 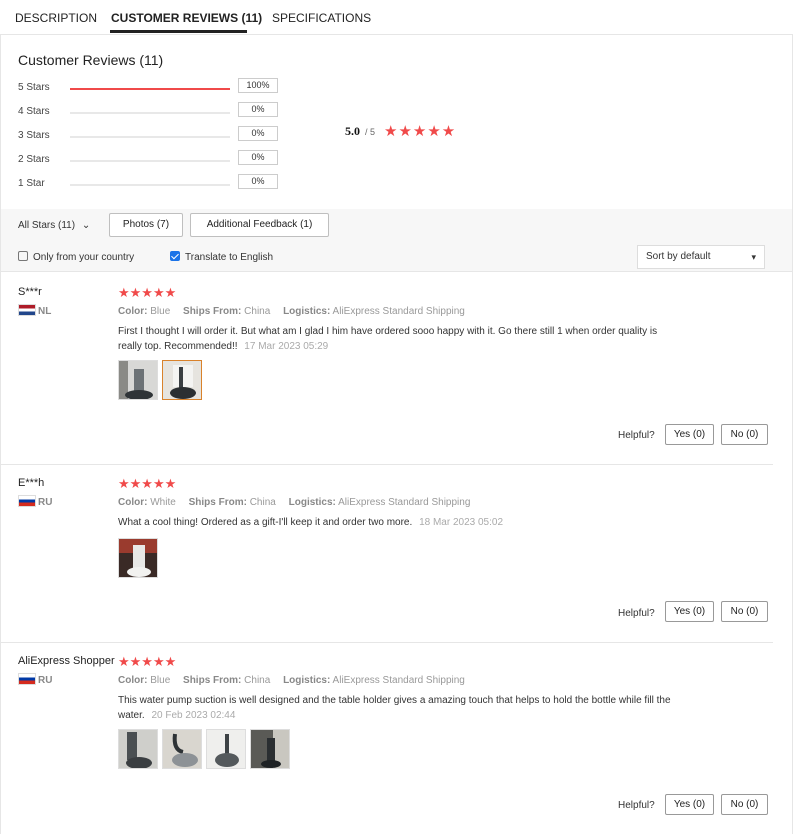 What do you see at coordinates (30, 292) in the screenshot?
I see `reviewer-name: S***r` at bounding box center [30, 292].